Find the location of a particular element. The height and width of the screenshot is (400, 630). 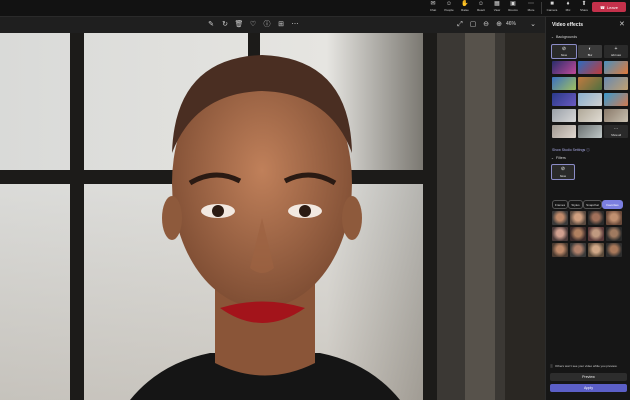

zoom-level: 46% is located at coordinates (511, 24).